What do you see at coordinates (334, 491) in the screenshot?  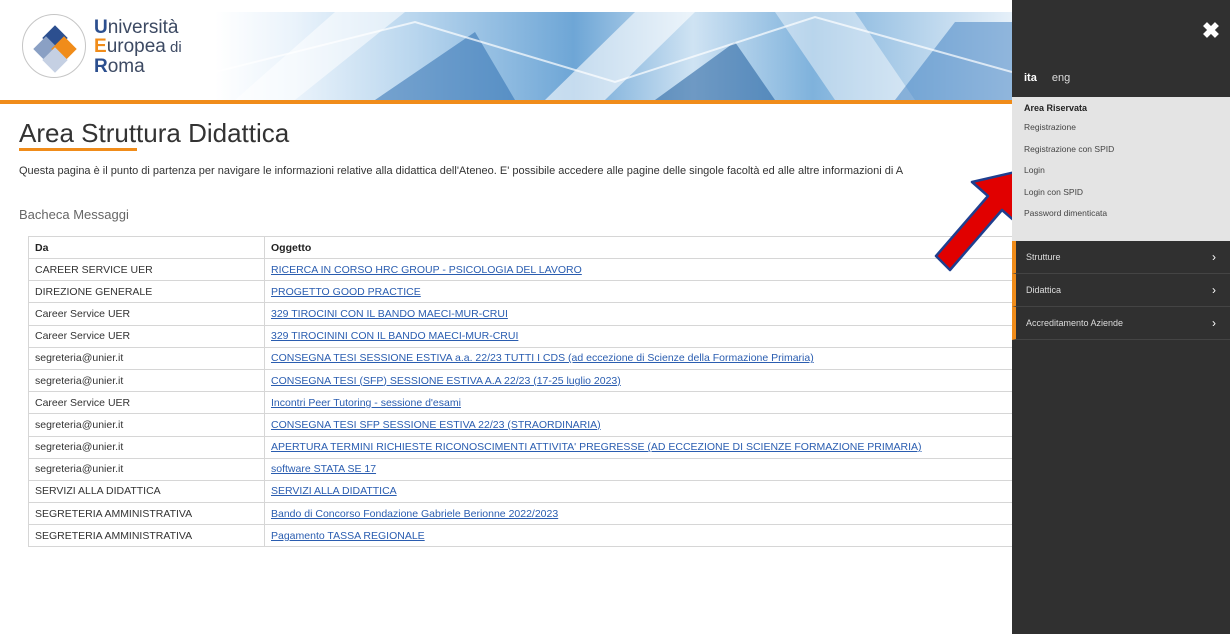 I see `message-subject-link: SERVIZI ALLA DIDATTICA` at bounding box center [334, 491].